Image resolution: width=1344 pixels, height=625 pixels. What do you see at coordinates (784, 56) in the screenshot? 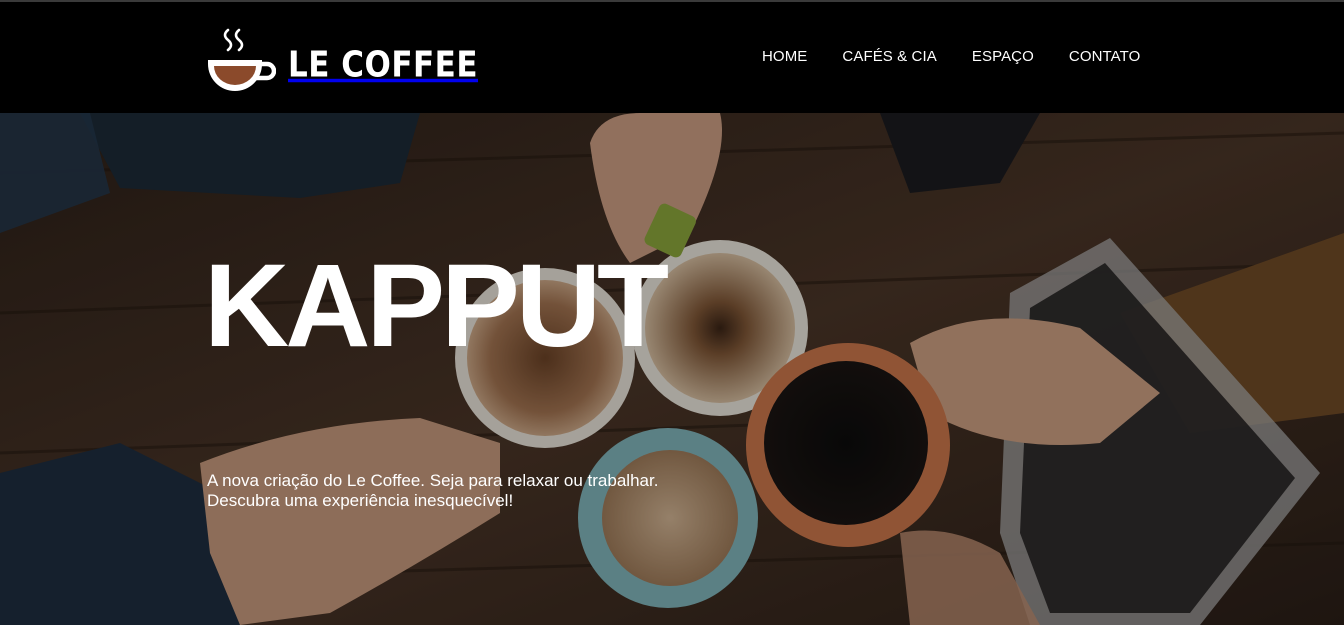
I see `nav-link-home: HOME` at bounding box center [784, 56].